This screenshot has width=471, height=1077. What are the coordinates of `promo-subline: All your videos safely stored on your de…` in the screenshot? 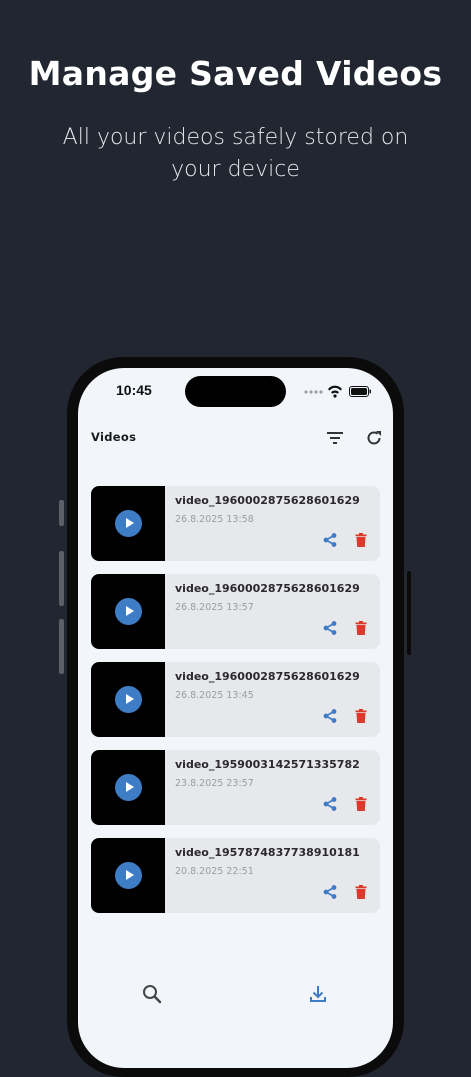 It's located at (235, 153).